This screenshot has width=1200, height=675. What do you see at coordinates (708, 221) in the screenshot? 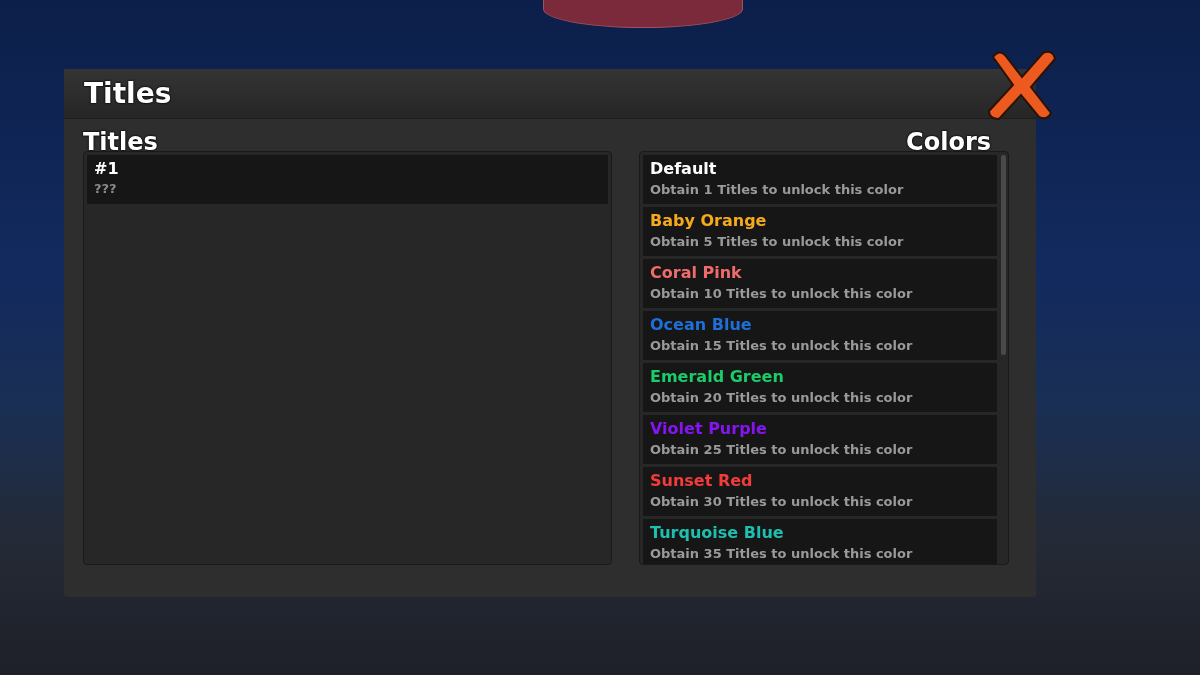
I see `color-name: Baby Orange` at bounding box center [708, 221].